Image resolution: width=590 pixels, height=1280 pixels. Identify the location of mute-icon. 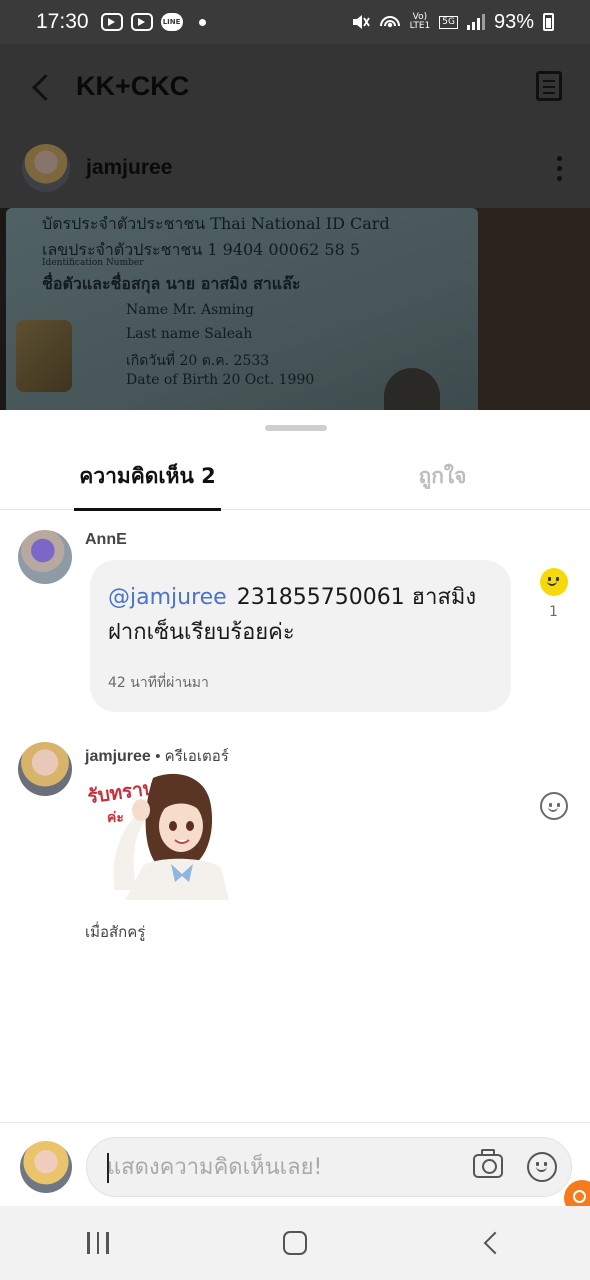
(361, 22).